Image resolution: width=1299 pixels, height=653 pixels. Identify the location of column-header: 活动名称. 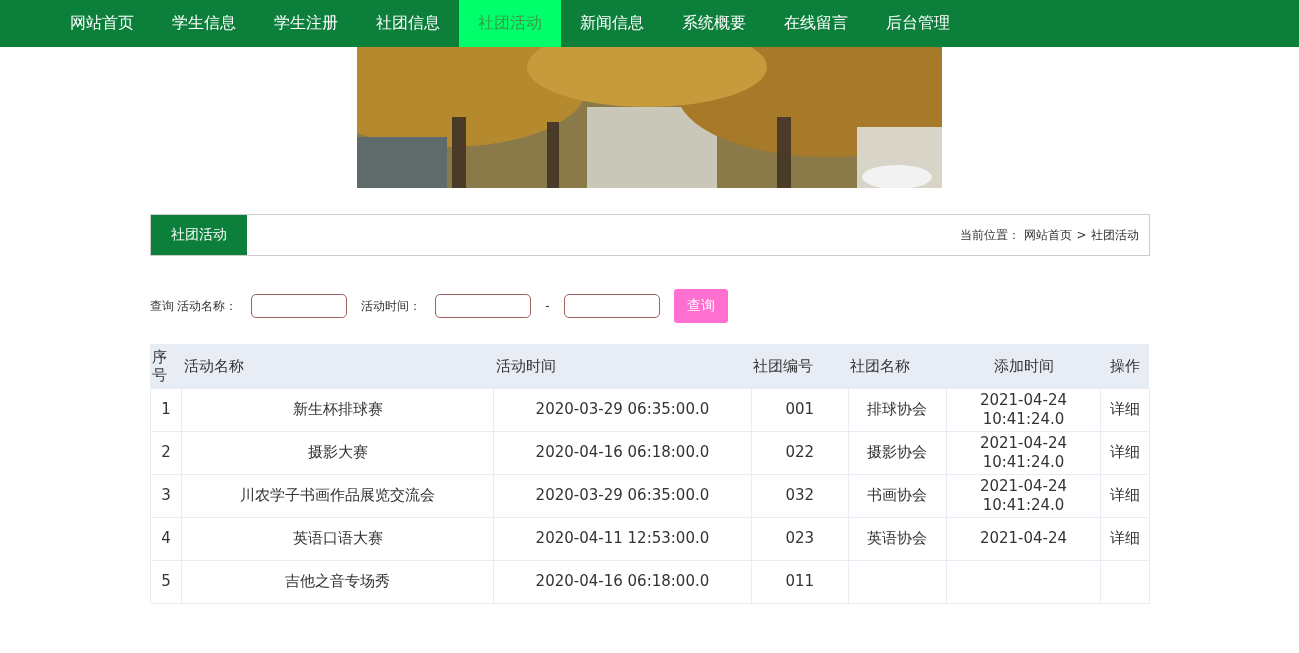
(337, 366).